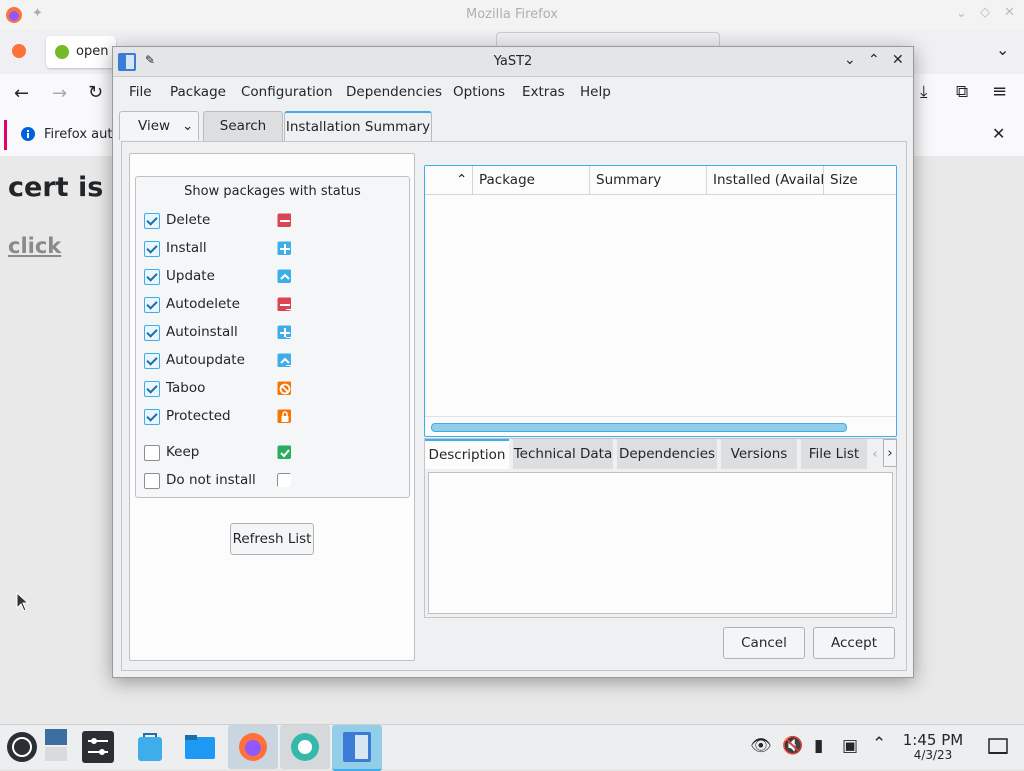 This screenshot has height=771, width=1024. Describe the element at coordinates (152, 481) in the screenshot. I see `do-not-install-checkbox` at that location.